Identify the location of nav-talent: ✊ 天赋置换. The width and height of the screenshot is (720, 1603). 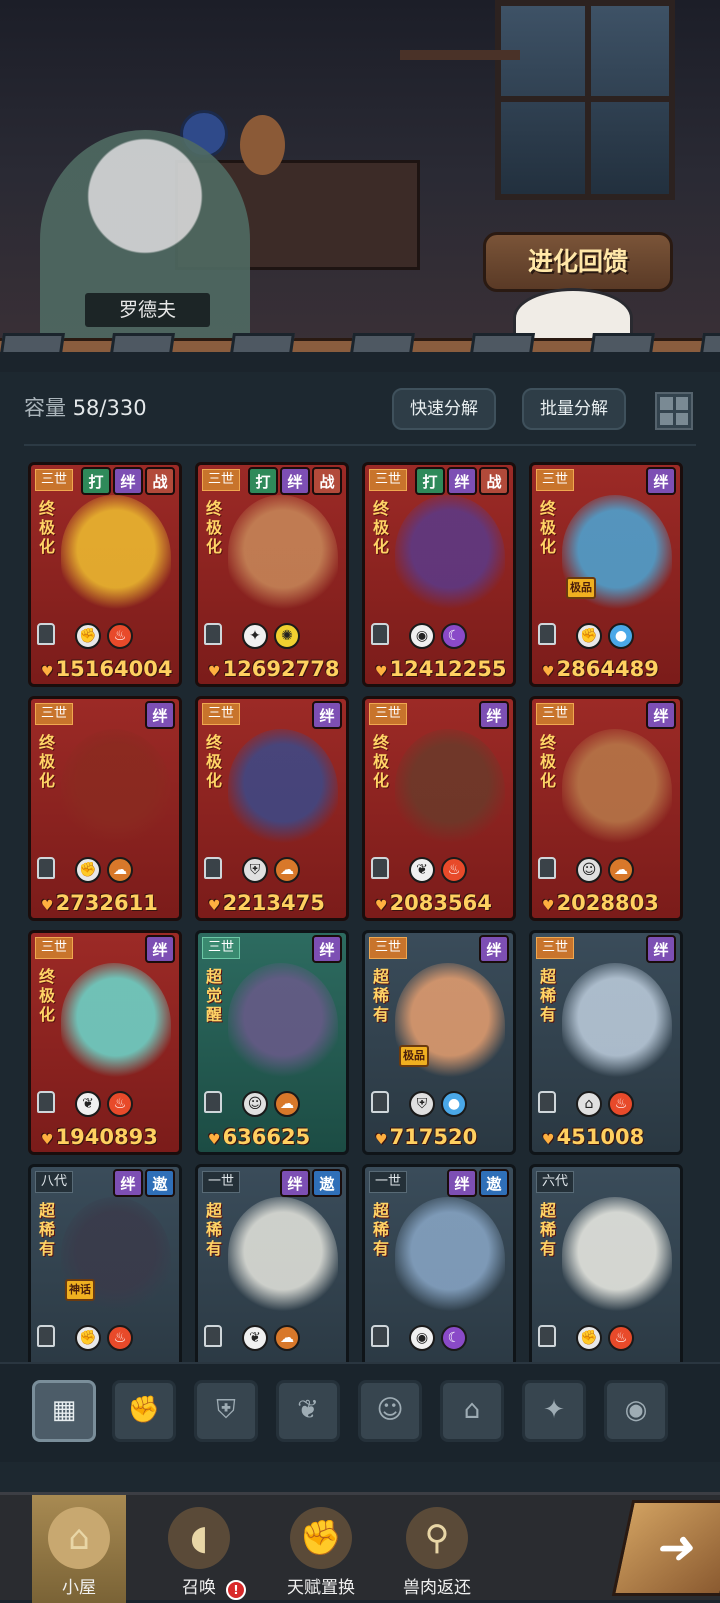
(321, 1549).